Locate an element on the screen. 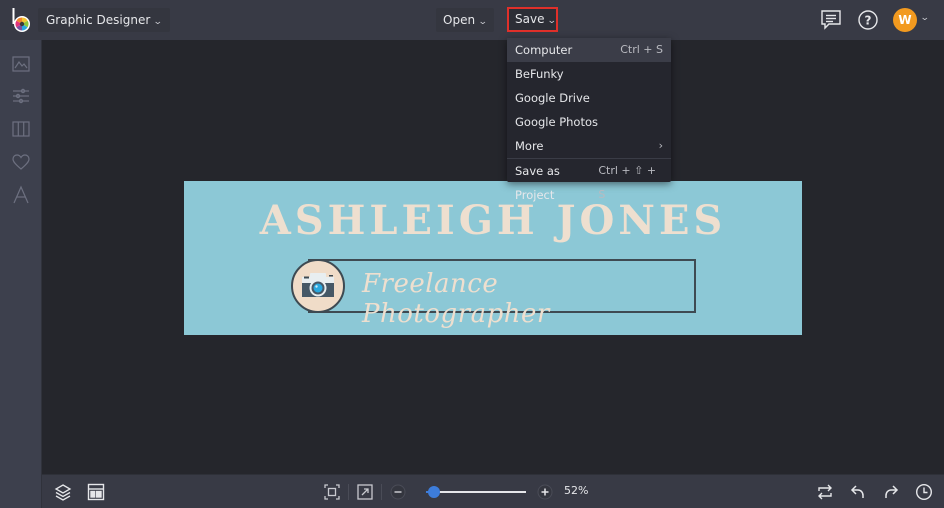 The height and width of the screenshot is (508, 944). layout-template-icon is located at coordinates (96, 492).